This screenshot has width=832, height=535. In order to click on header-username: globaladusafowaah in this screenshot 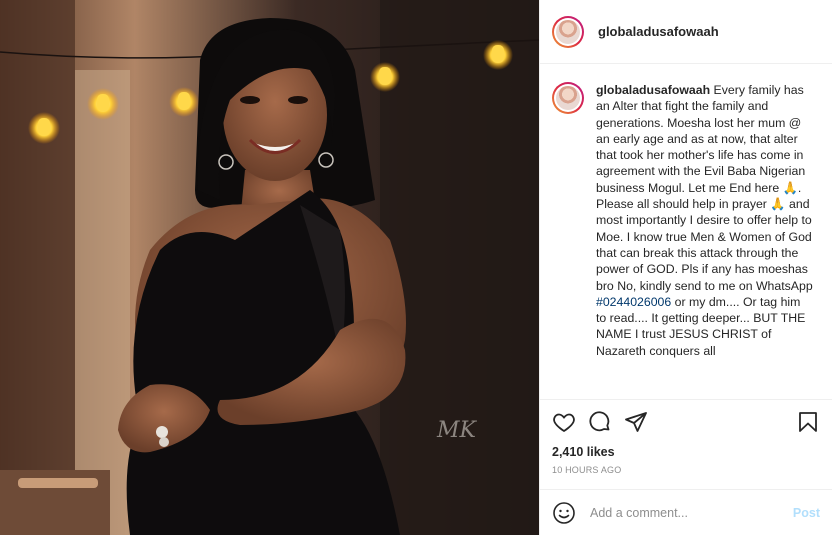, I will do `click(658, 31)`.